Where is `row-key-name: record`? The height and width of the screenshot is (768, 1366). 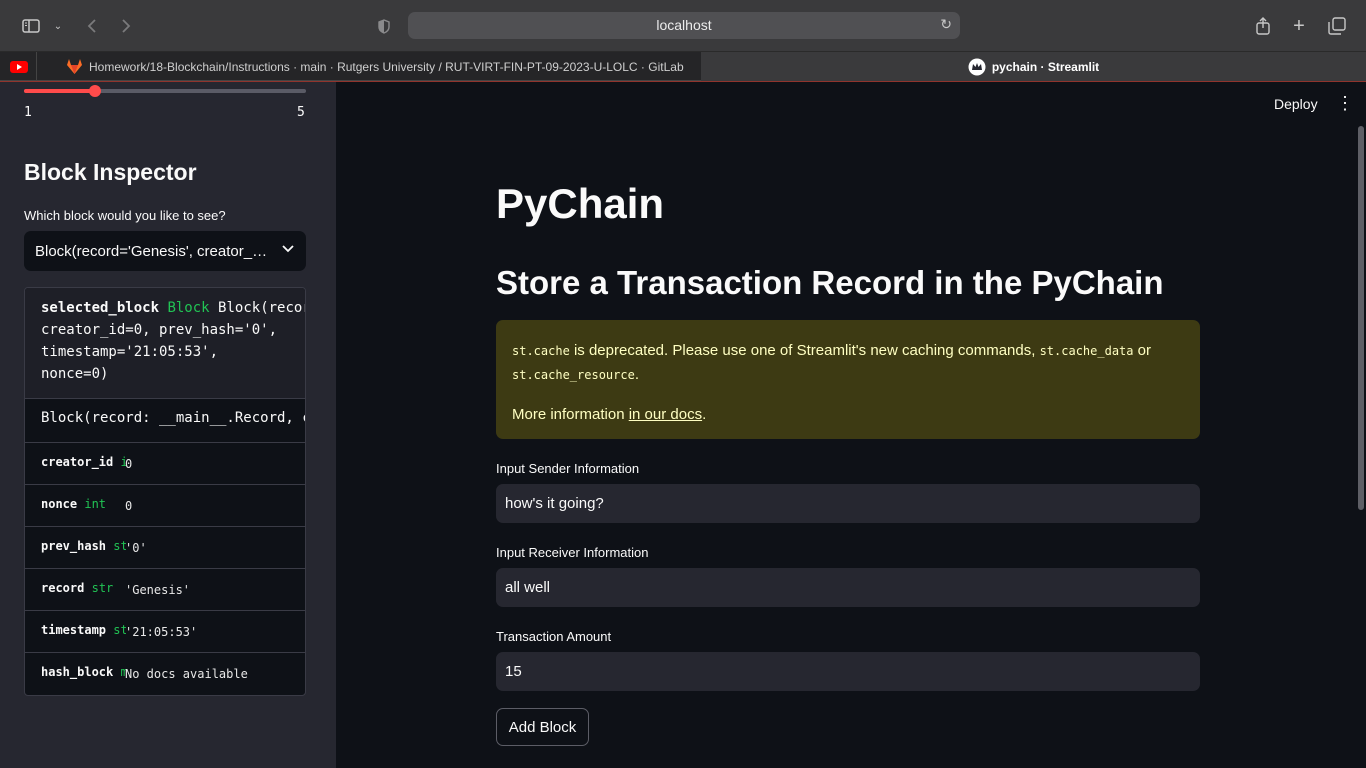
row-key-name: record is located at coordinates (63, 588).